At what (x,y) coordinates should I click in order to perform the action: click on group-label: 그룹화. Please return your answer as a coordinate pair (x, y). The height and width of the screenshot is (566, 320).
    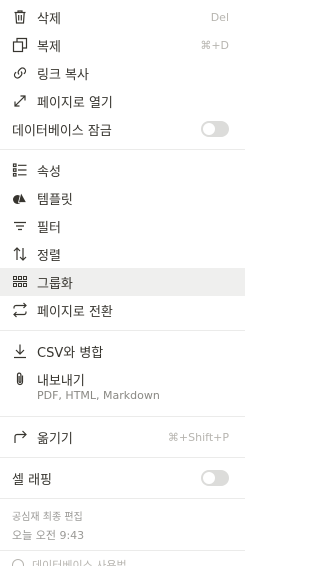
    Looking at the image, I should click on (55, 284).